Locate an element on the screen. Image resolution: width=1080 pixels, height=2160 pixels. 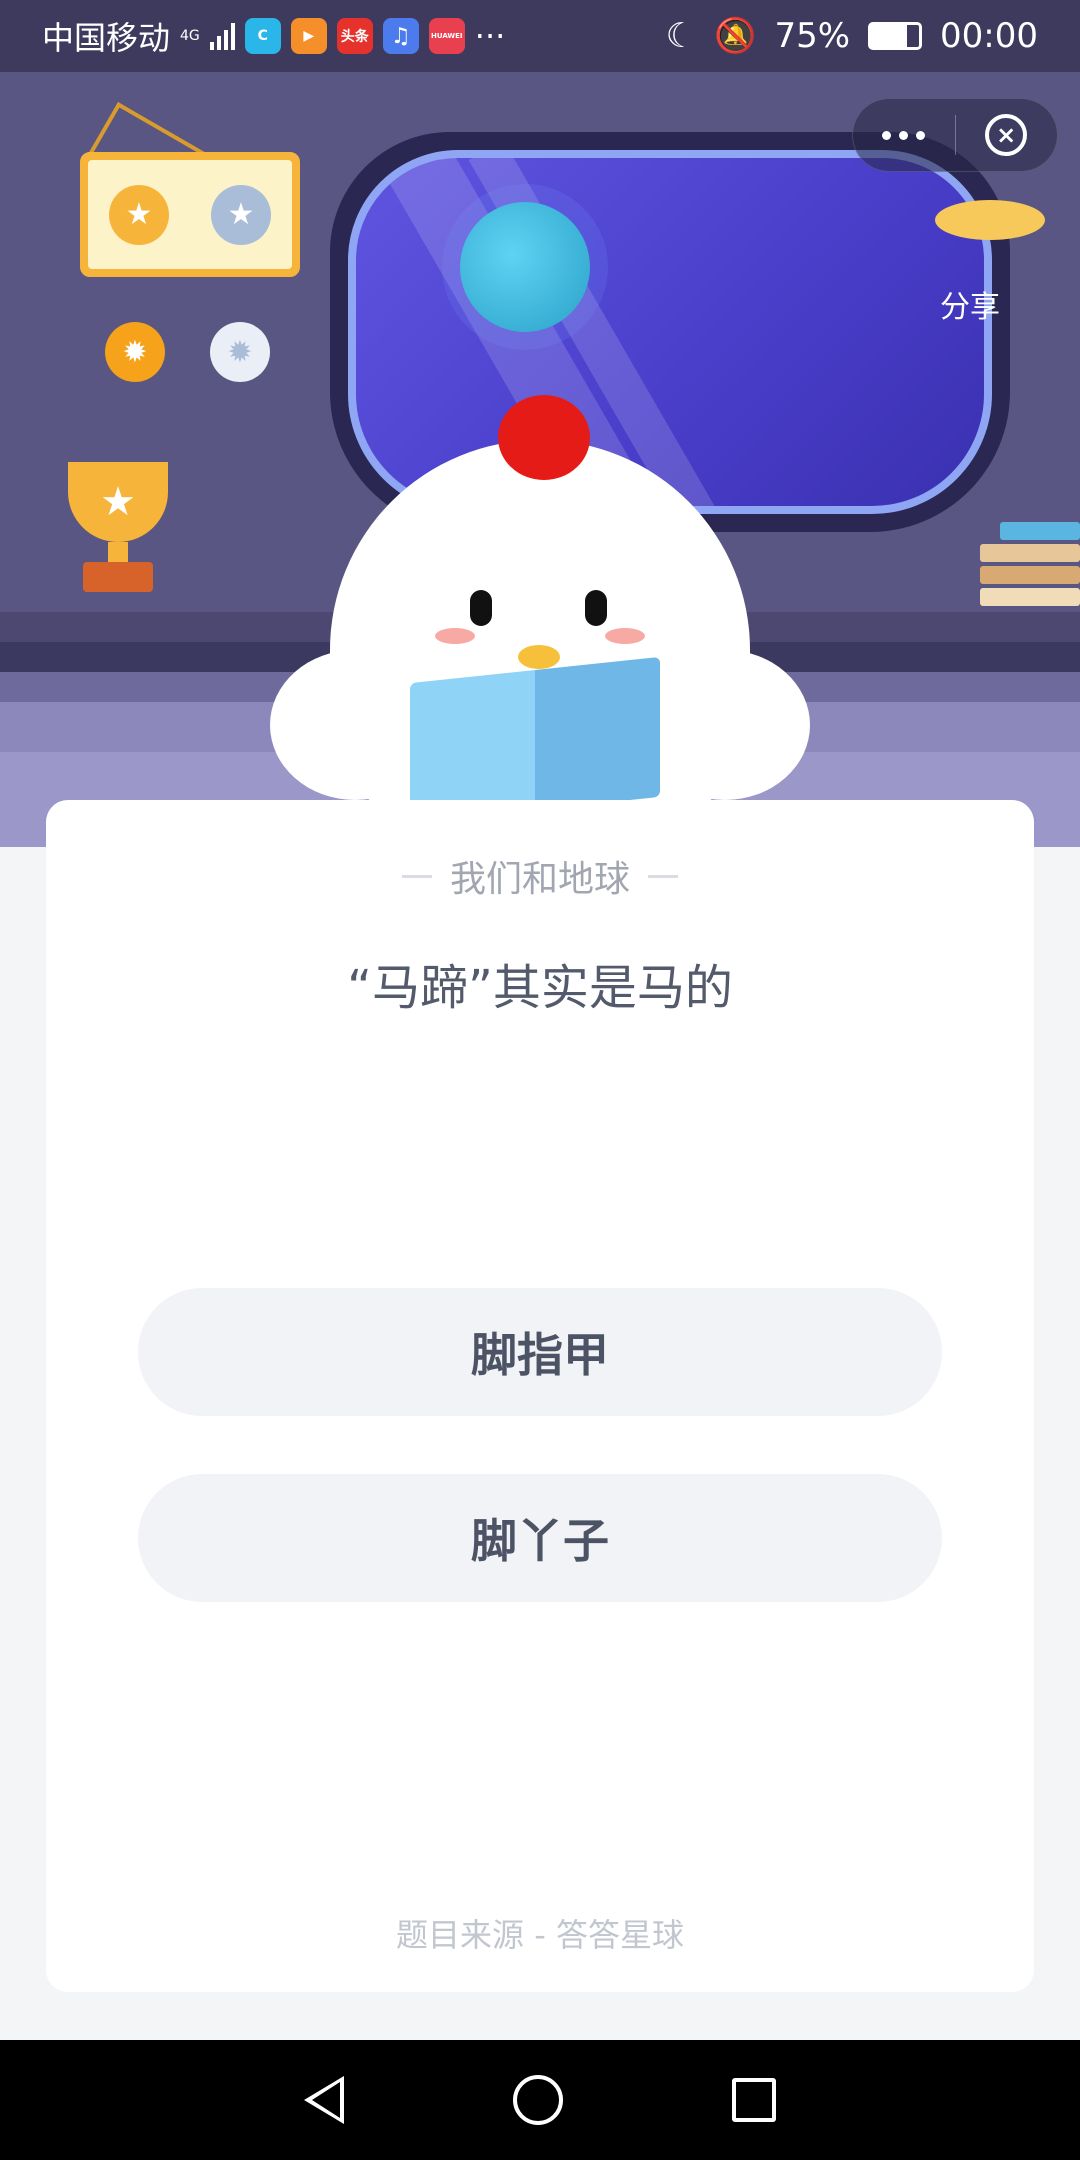
toutiao-app-icon: 头条 is located at coordinates (354, 36).